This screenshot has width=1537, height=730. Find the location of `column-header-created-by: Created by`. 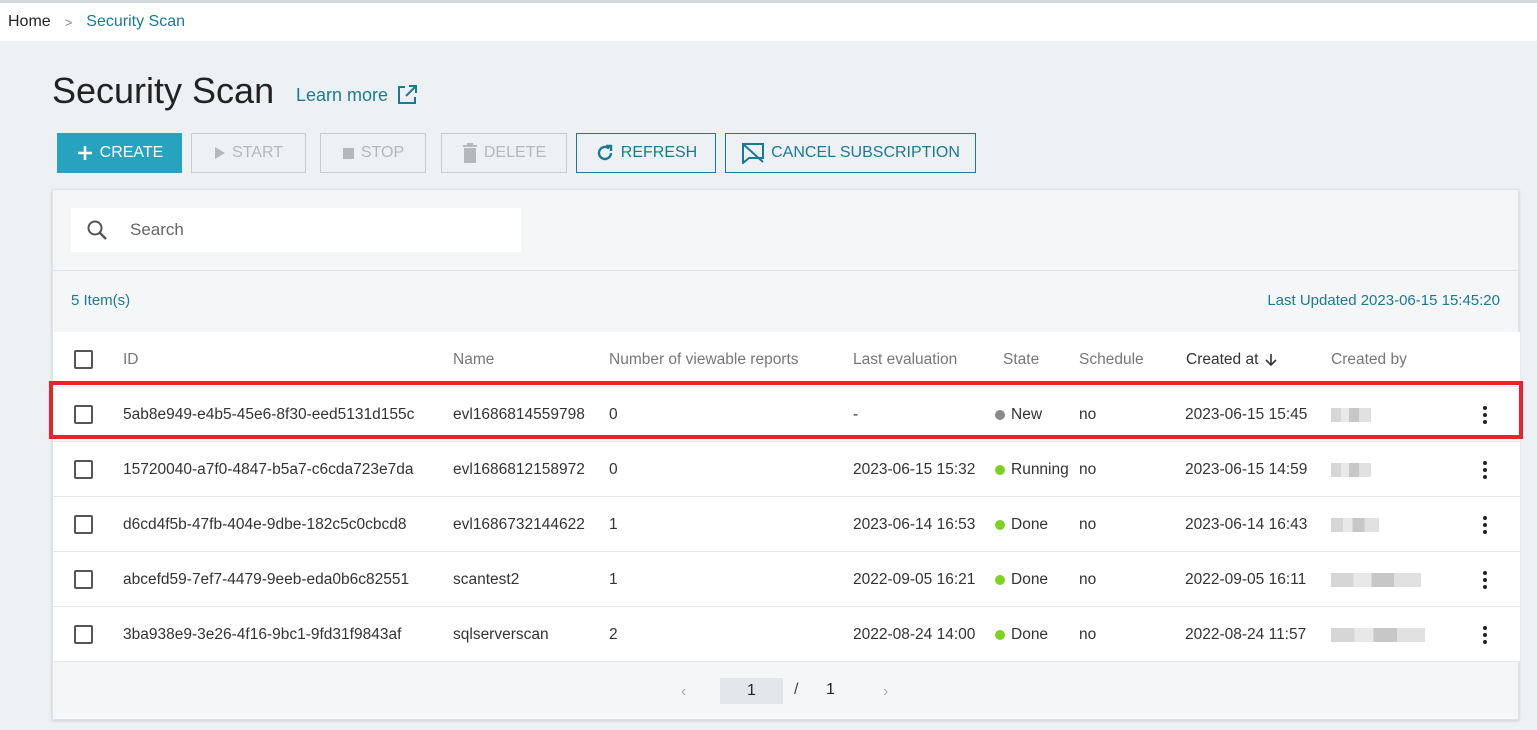

column-header-created-by: Created by is located at coordinates (1369, 359).